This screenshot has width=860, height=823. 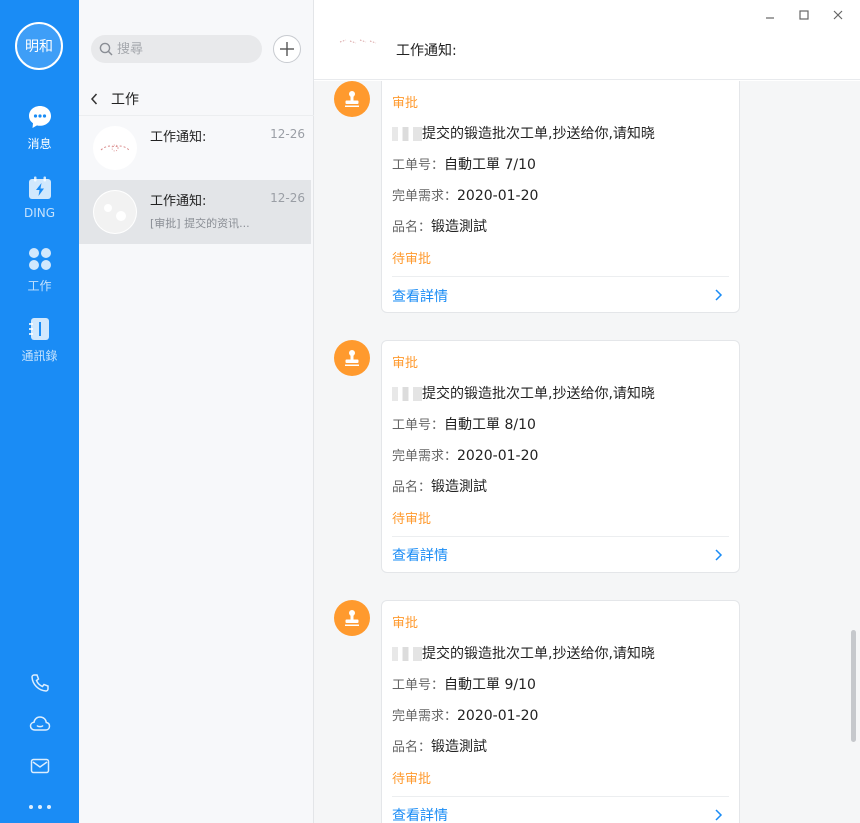 I want to click on maximize-button, so click(x=804, y=15).